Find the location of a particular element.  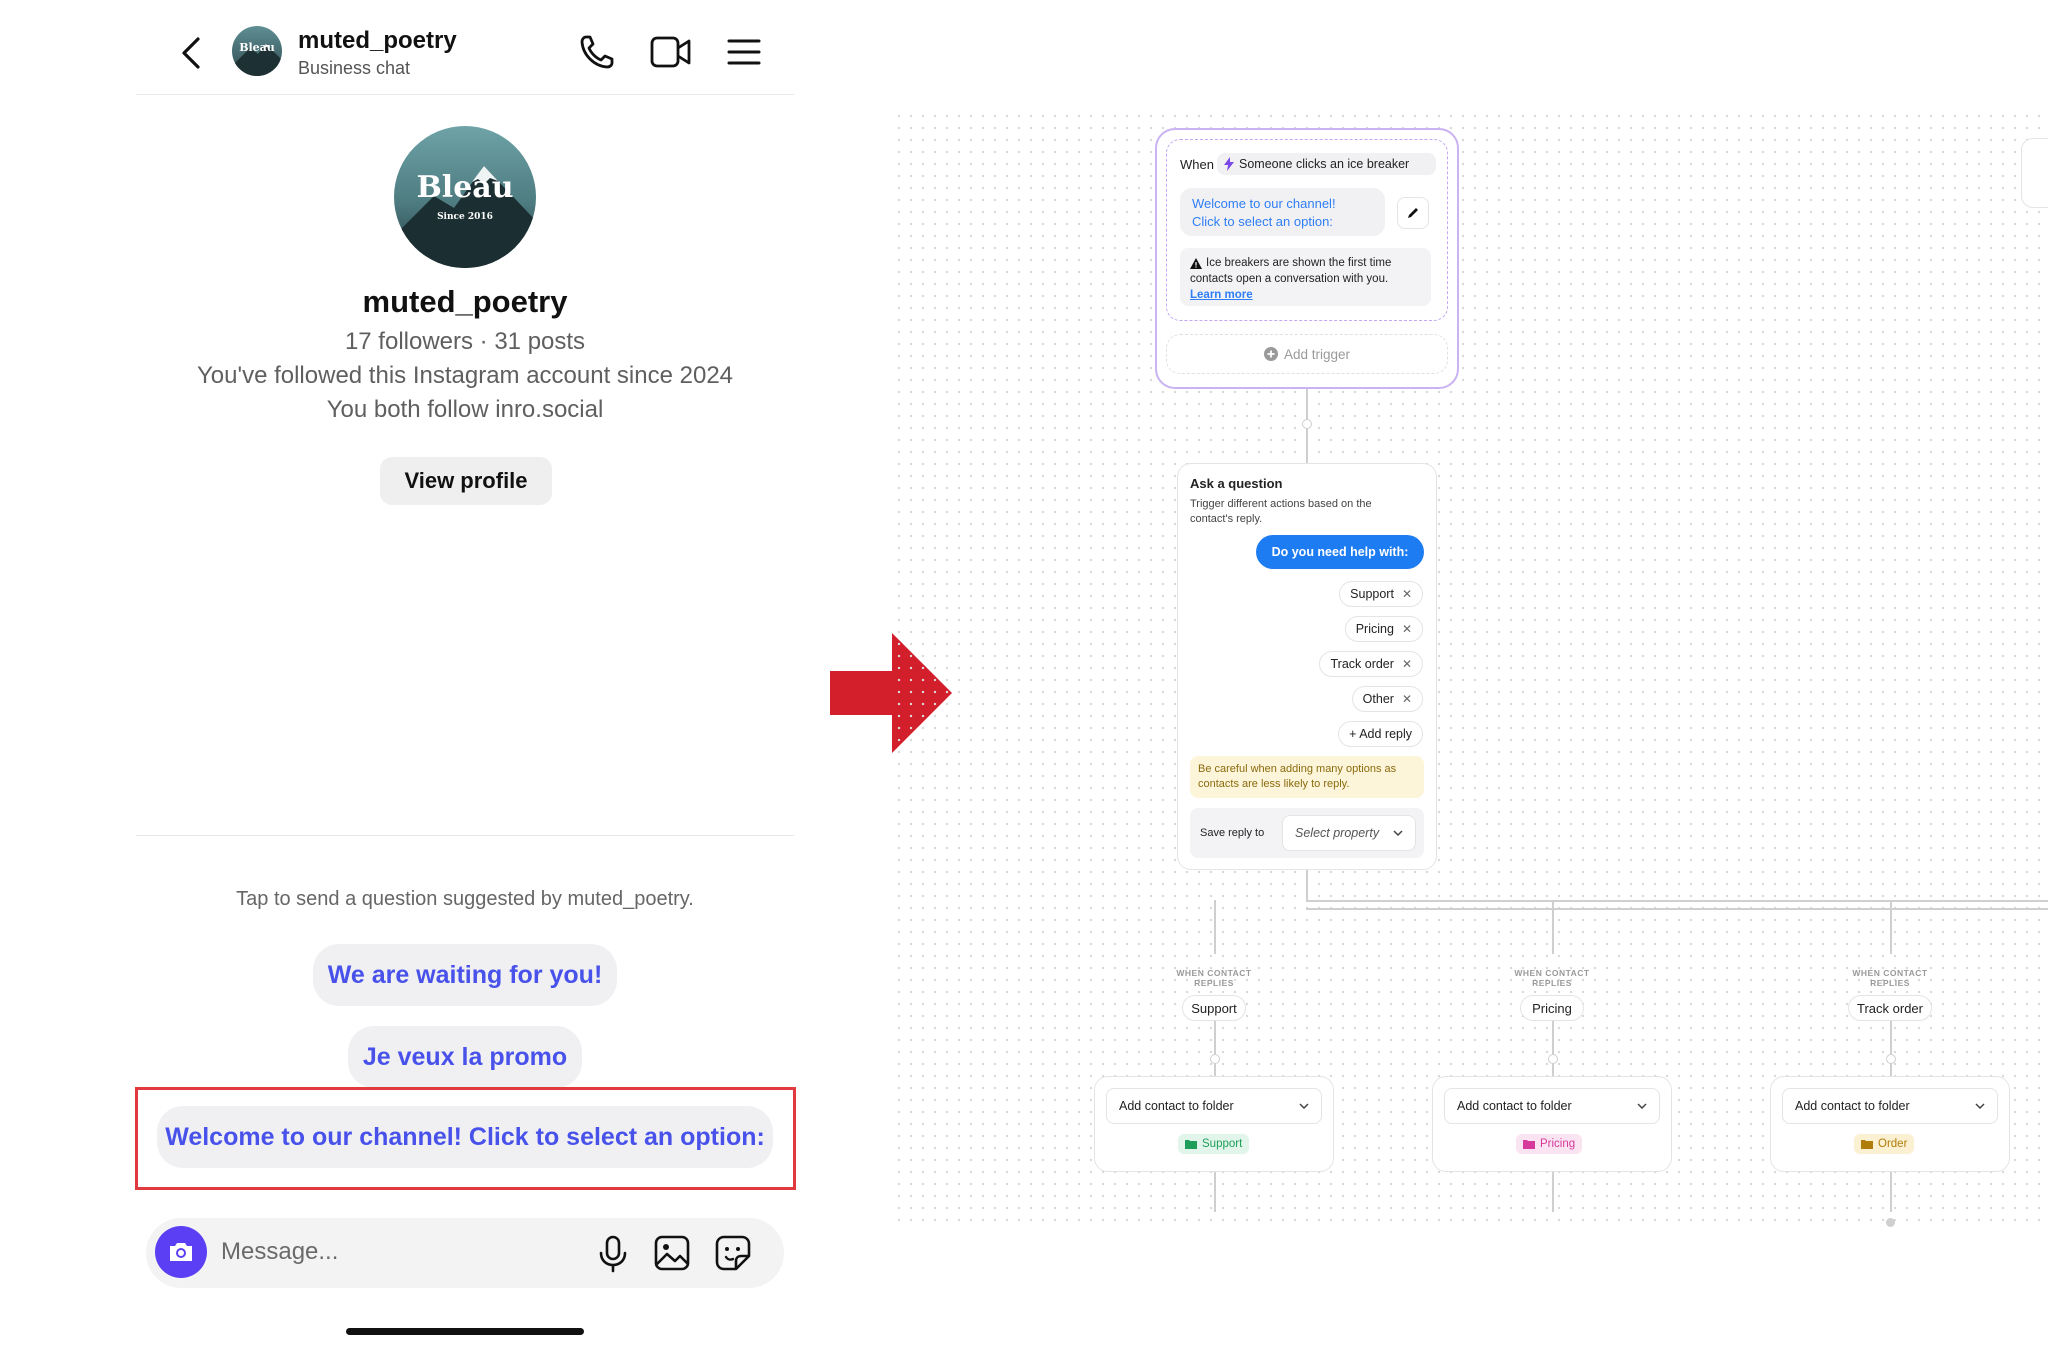

add-trigger-label: Add trigger is located at coordinates (1317, 354).